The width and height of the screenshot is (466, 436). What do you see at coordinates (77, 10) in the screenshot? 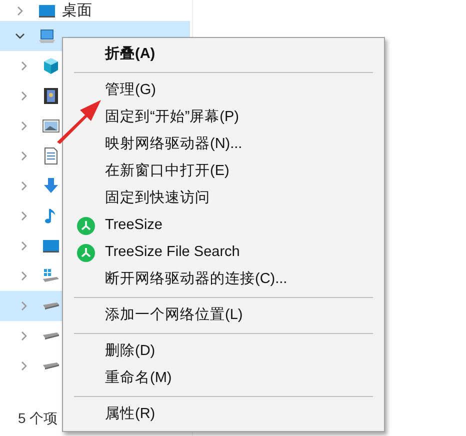
I see `tree-item-label: 桌面` at bounding box center [77, 10].